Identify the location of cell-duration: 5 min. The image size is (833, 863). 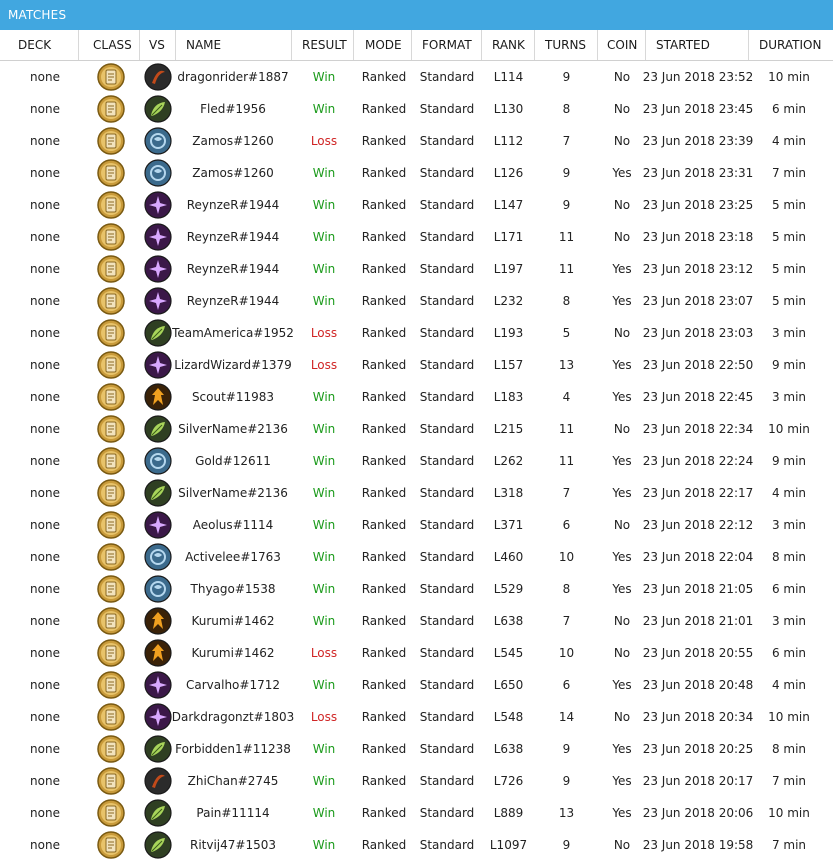
(789, 237).